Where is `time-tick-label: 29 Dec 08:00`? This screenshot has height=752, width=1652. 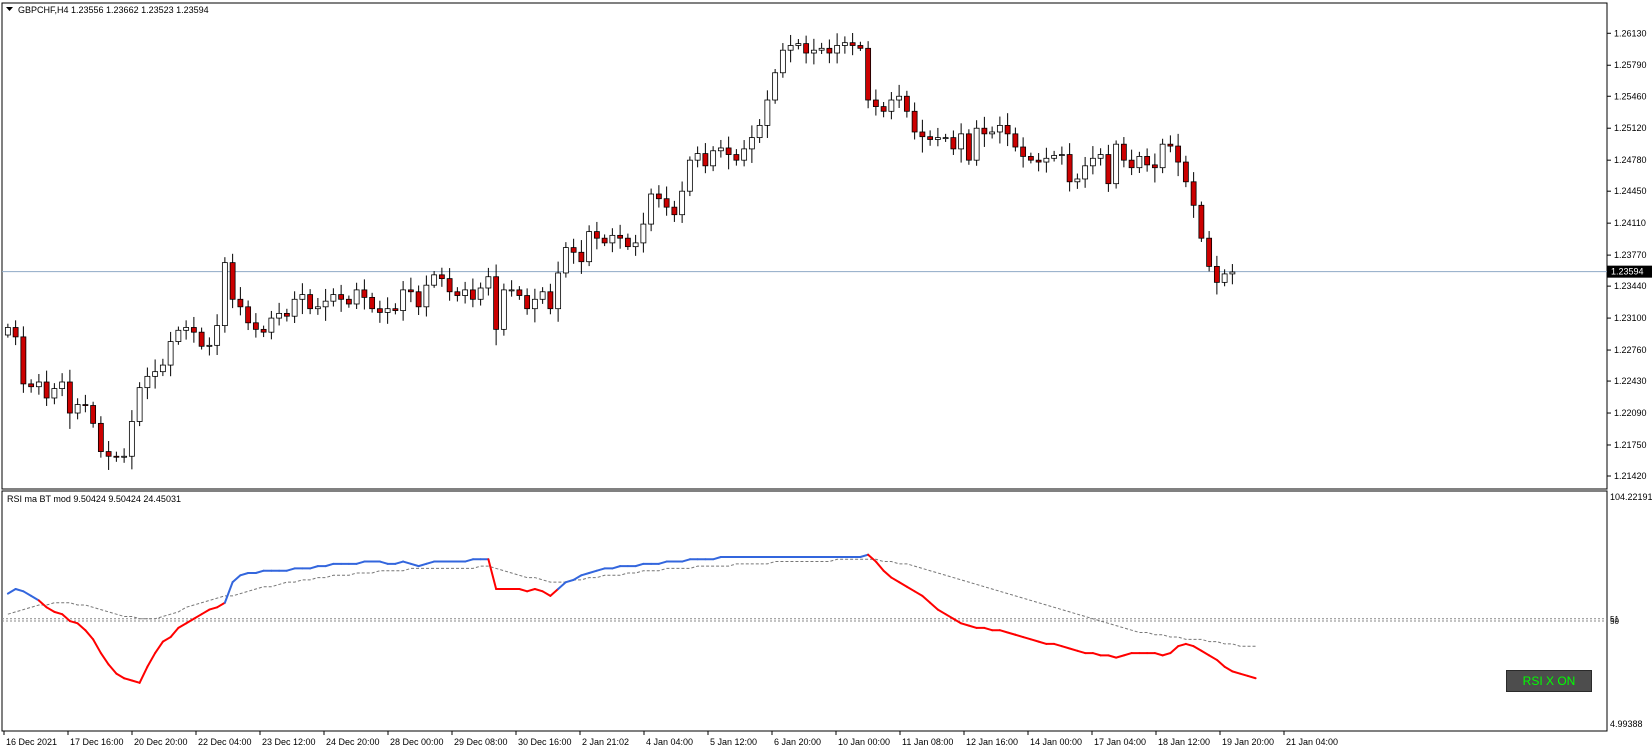 time-tick-label: 29 Dec 08:00 is located at coordinates (481, 742).